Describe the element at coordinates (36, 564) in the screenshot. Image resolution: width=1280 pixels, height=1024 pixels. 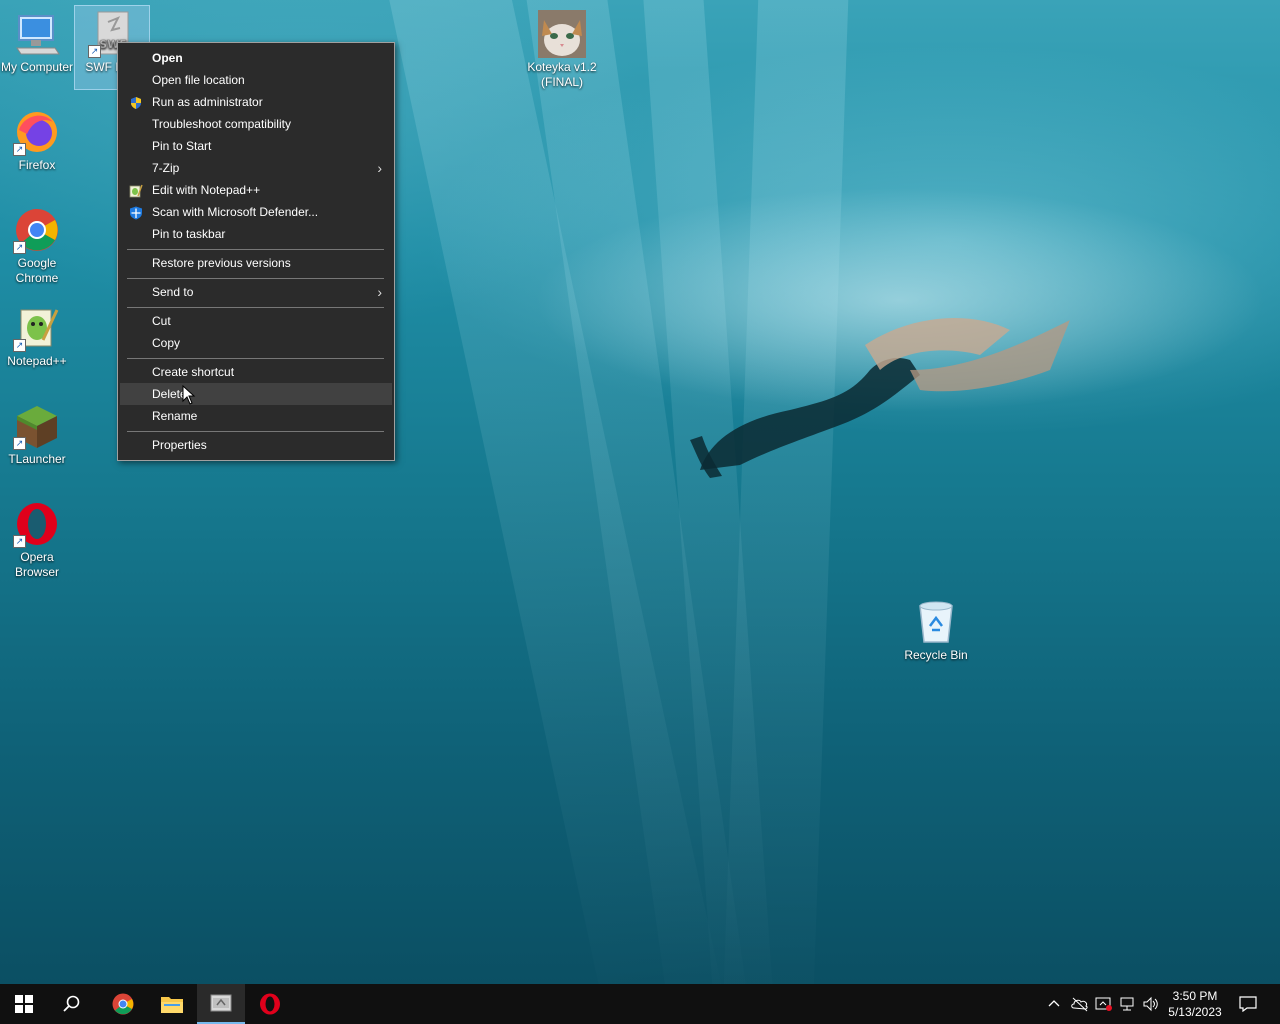
I see `desktop-icon-label: Opera Browser` at that location.